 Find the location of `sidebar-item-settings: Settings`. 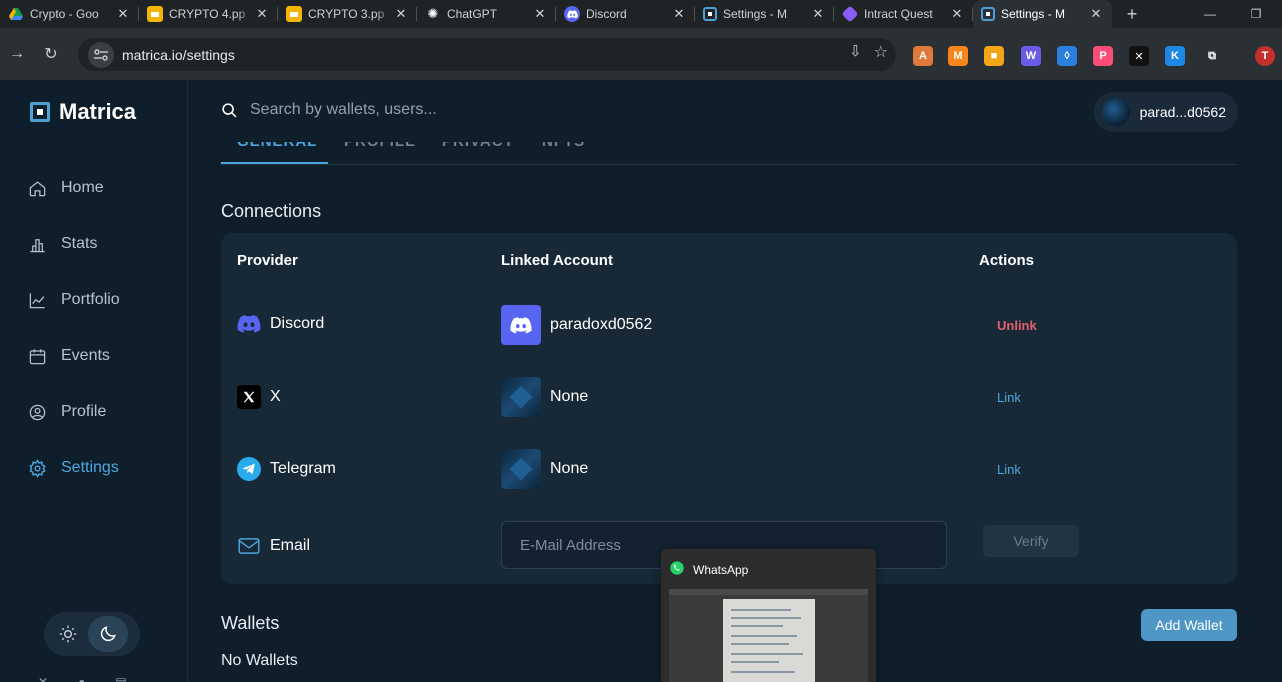

sidebar-item-settings: Settings is located at coordinates (103, 468).